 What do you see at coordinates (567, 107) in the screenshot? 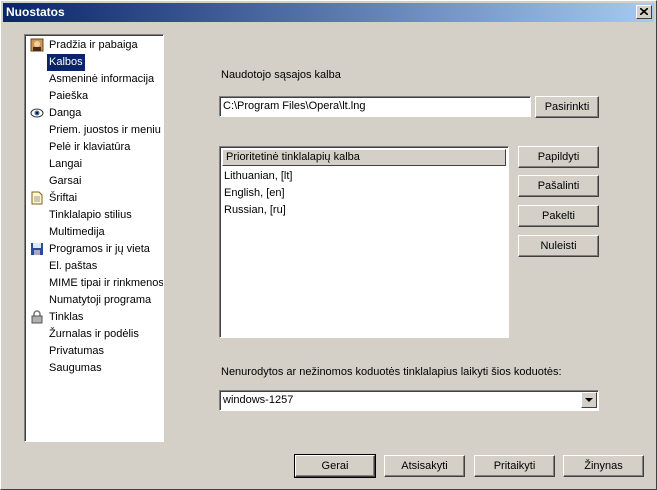
I see `choose-language-file-button: Pasirinkti` at bounding box center [567, 107].